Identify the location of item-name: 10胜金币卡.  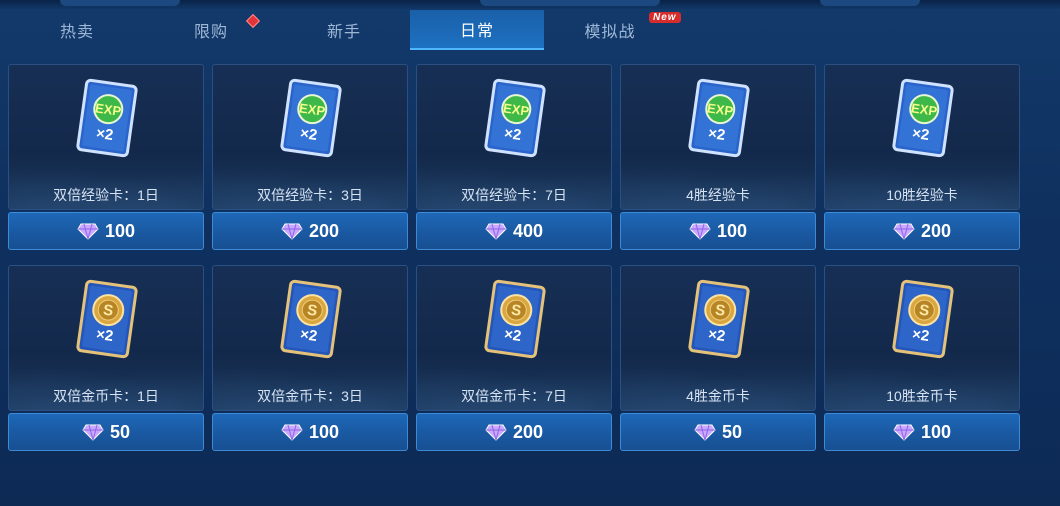
(922, 396).